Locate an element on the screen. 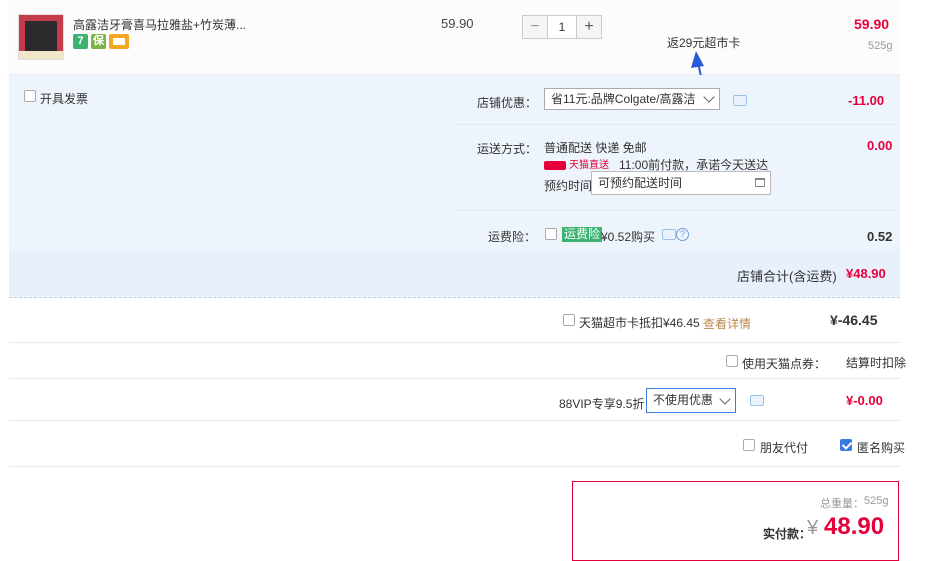 This screenshot has height=561, width=939. quantity-stepper: − 1 + is located at coordinates (562, 27).